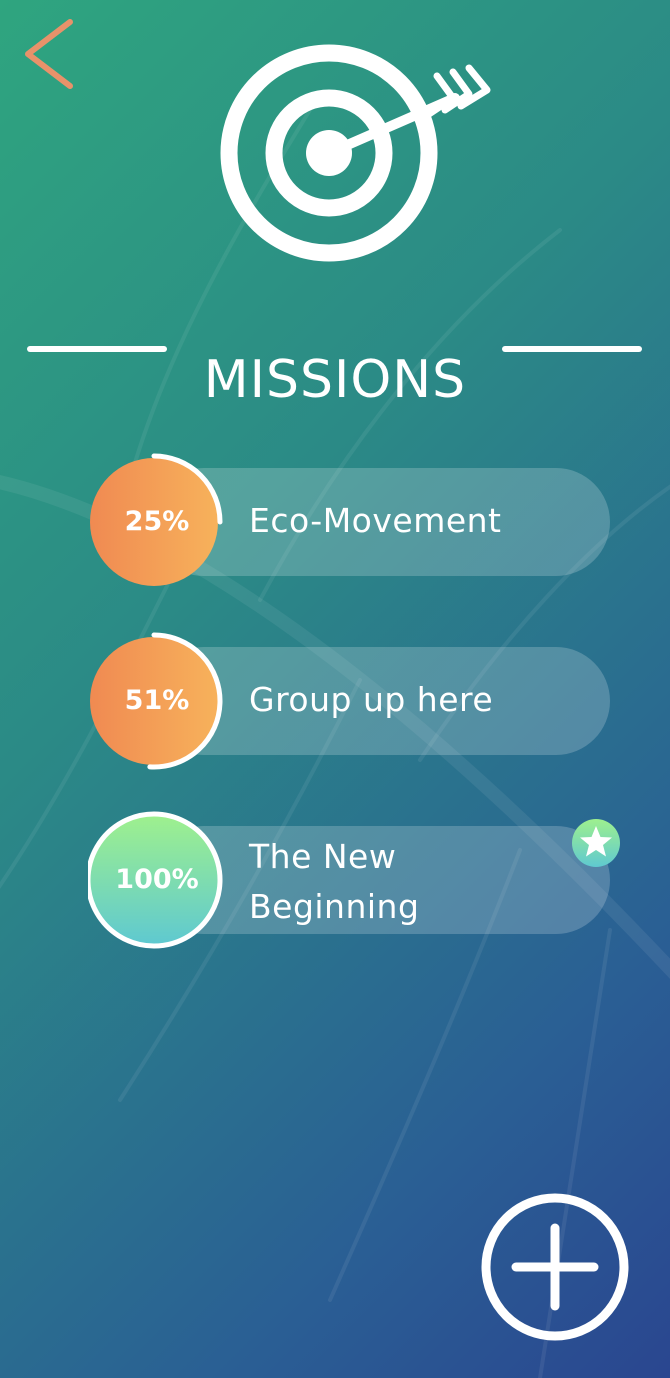 This screenshot has height=1378, width=670. What do you see at coordinates (371, 699) in the screenshot?
I see `mission-name: Group up here` at bounding box center [371, 699].